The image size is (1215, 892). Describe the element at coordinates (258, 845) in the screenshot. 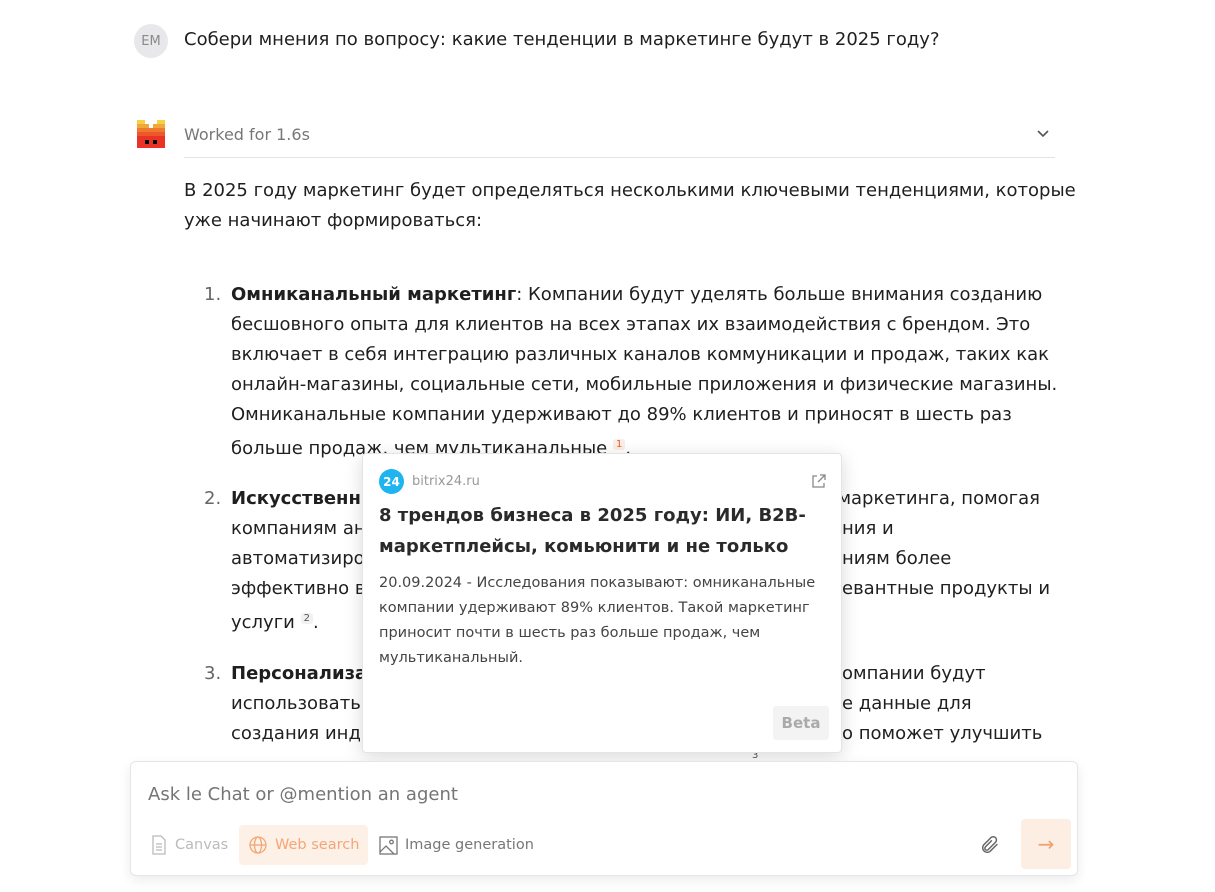

I see `globe-icon` at that location.